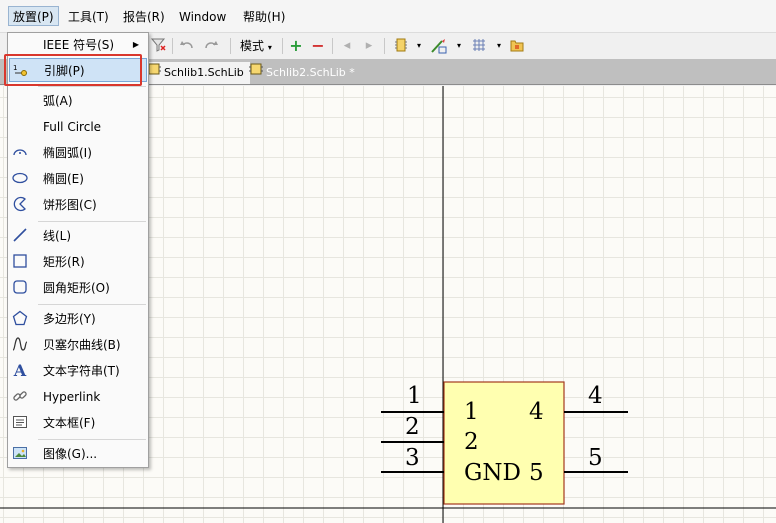 This screenshot has height=523, width=776. Describe the element at coordinates (20, 236) in the screenshot. I see `line-icon` at that location.